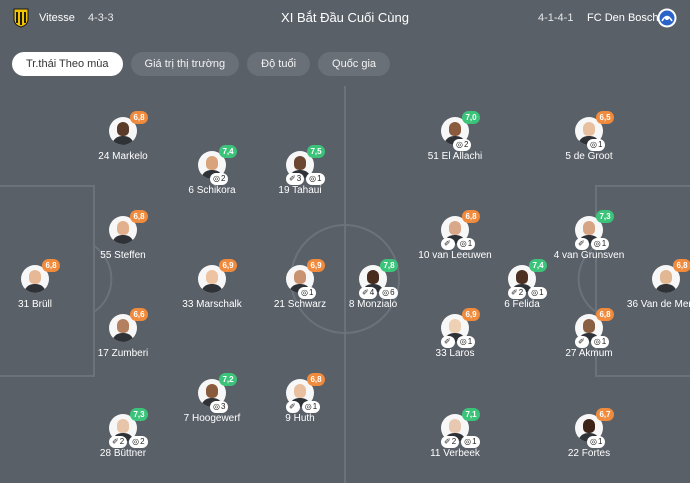 This screenshot has height=483, width=690. Describe the element at coordinates (589, 354) in the screenshot. I see `player-name: 27 Akmum` at that location.